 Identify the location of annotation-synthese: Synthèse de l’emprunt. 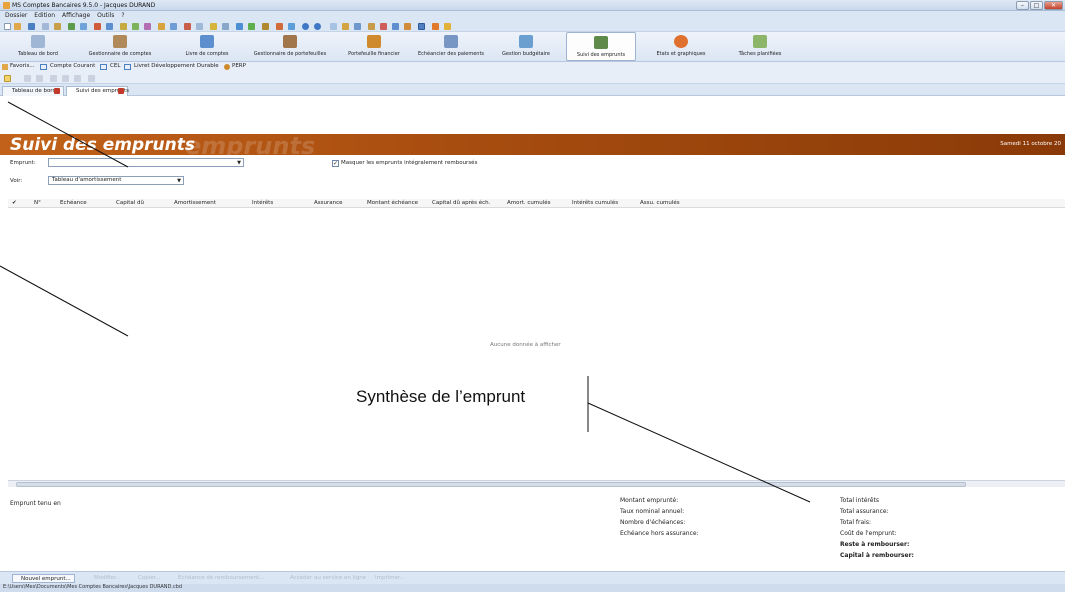
(441, 396).